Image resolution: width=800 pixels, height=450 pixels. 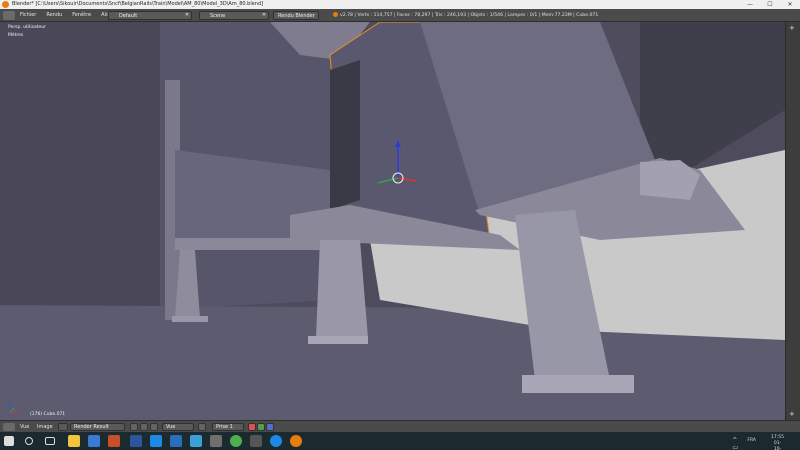 I want to click on center-seat-side, so click(x=345, y=135).